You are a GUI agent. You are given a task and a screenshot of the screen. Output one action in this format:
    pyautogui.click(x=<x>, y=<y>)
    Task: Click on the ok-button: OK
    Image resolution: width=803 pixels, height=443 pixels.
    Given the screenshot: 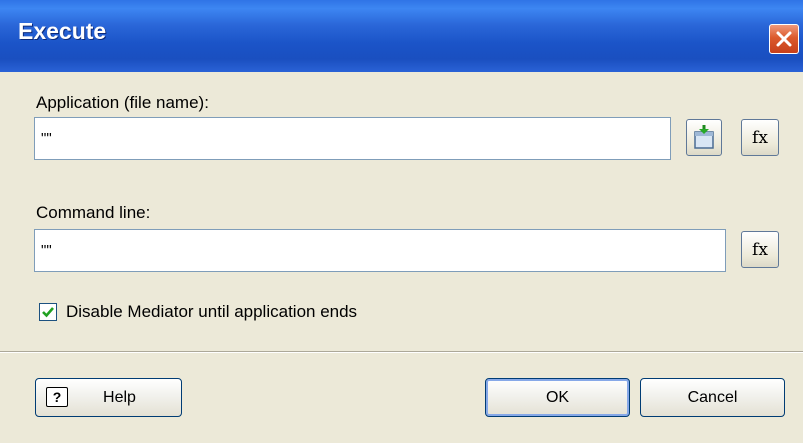 What is the action you would take?
    pyautogui.click(x=557, y=397)
    